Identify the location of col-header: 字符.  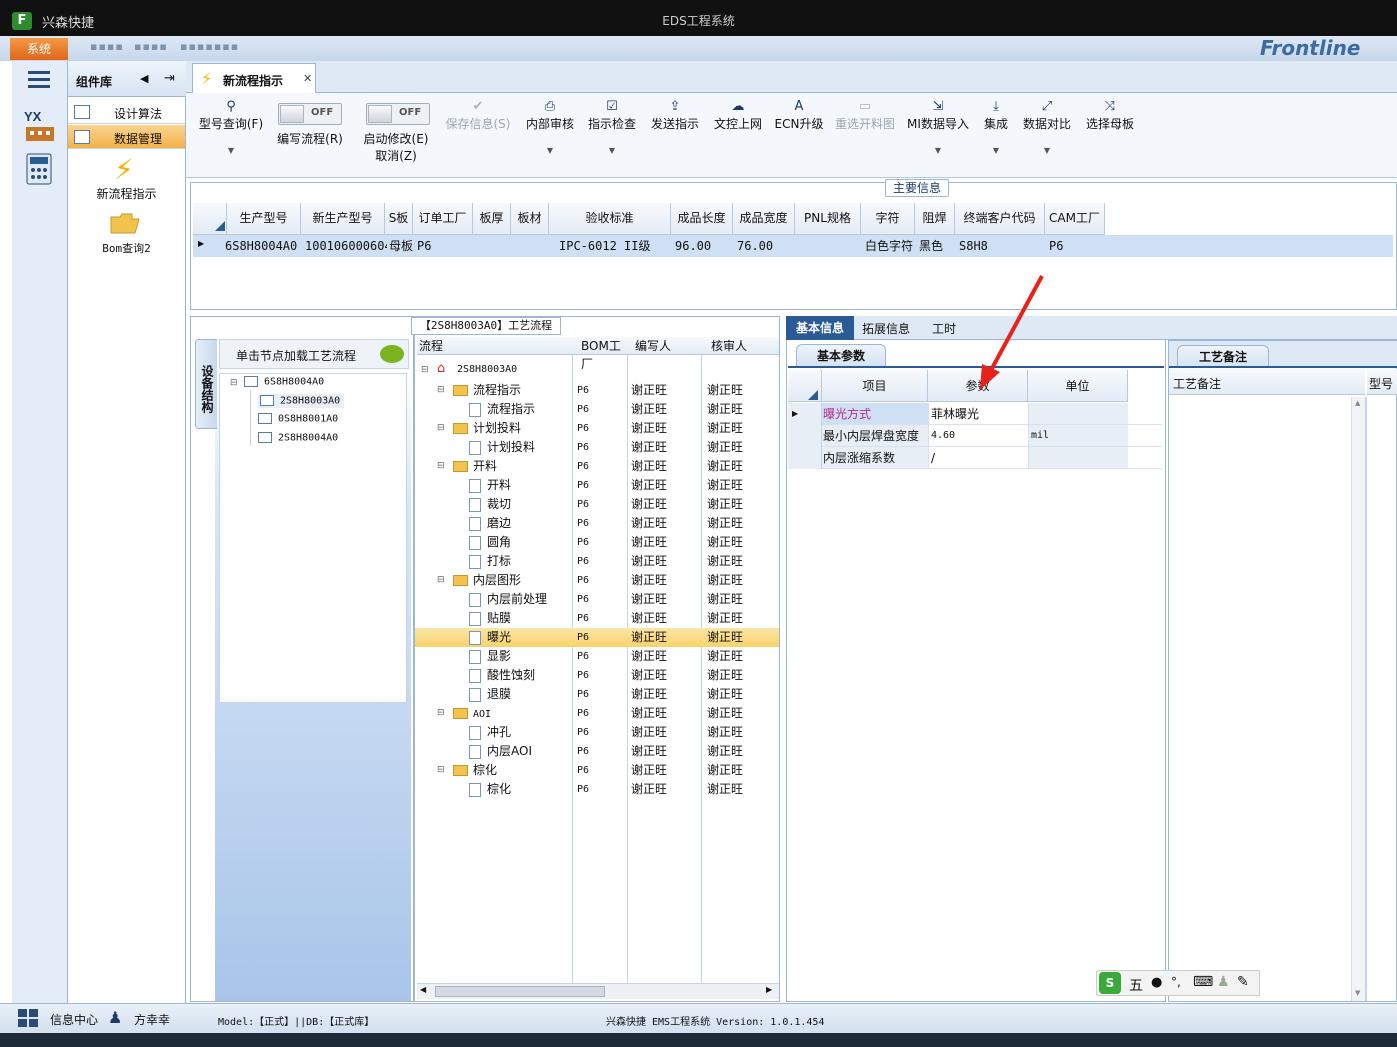
(888, 219).